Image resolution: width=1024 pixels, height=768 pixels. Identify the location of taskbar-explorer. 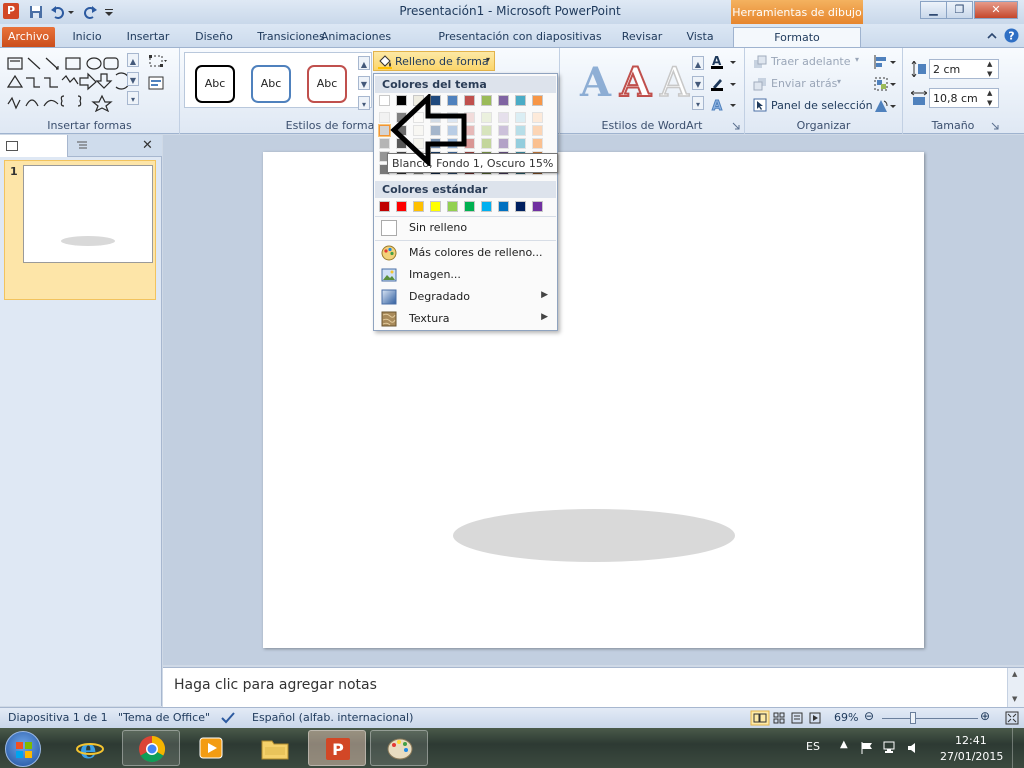
(275, 748).